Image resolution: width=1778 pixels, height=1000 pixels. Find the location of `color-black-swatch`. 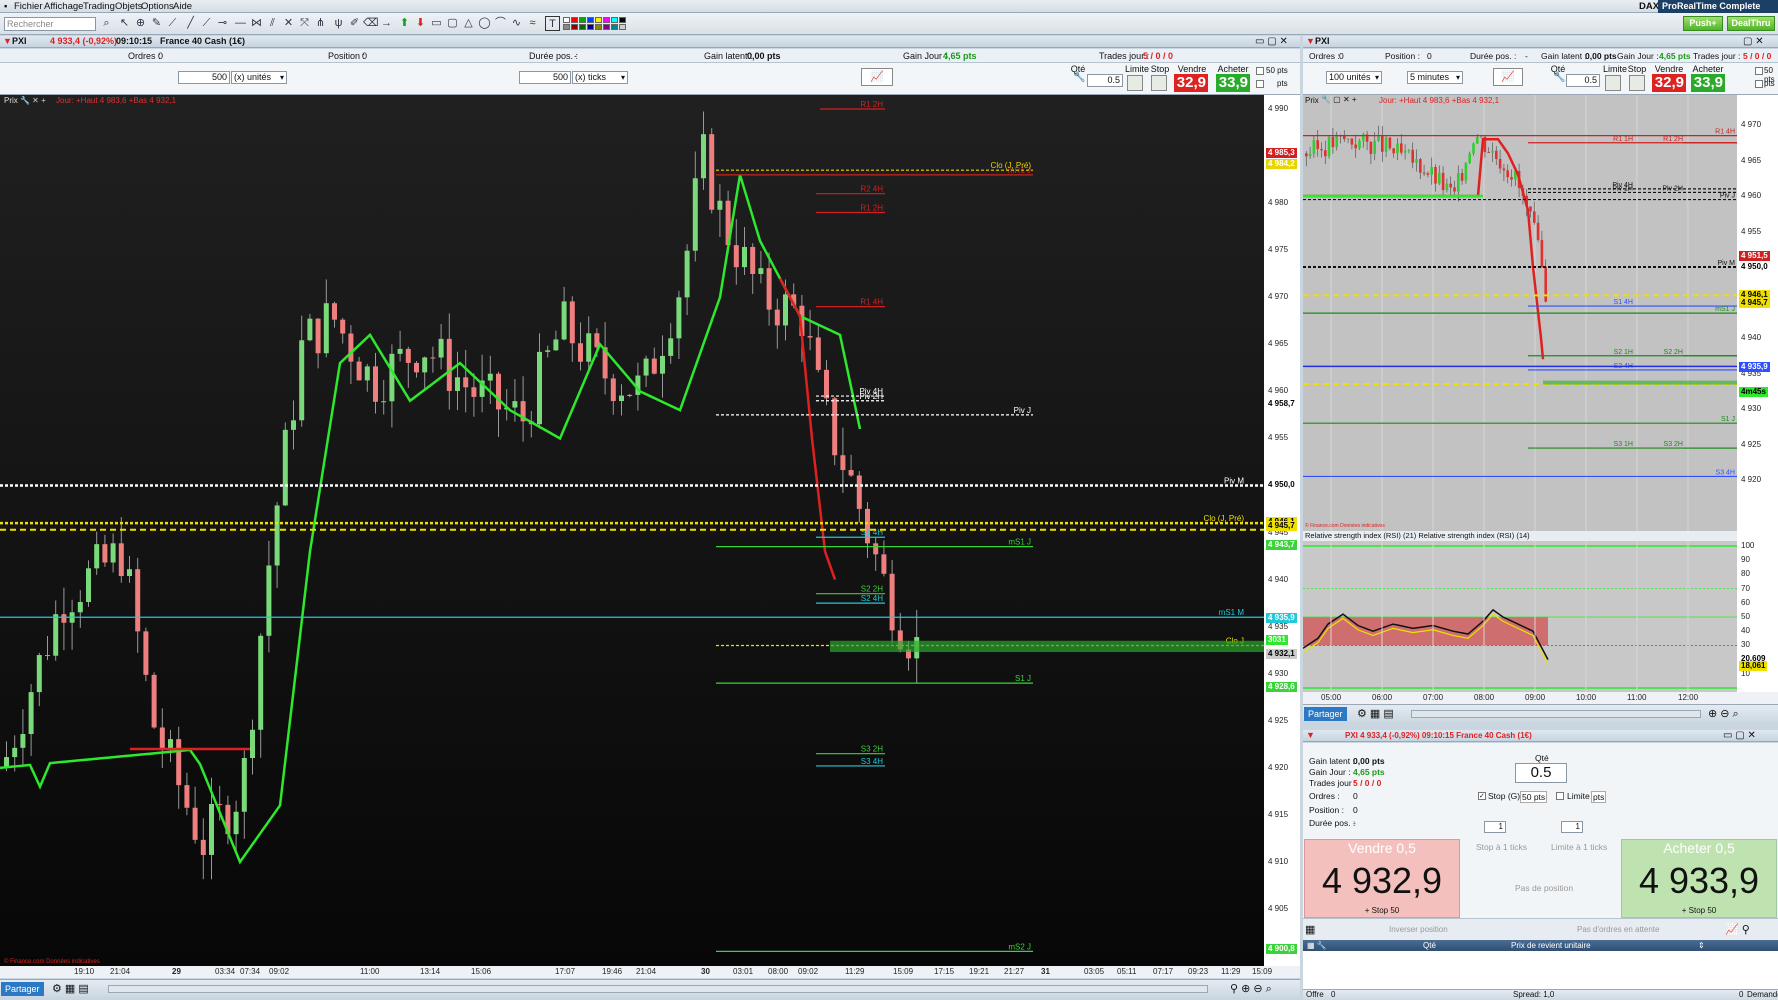

color-black-swatch is located at coordinates (622, 20).